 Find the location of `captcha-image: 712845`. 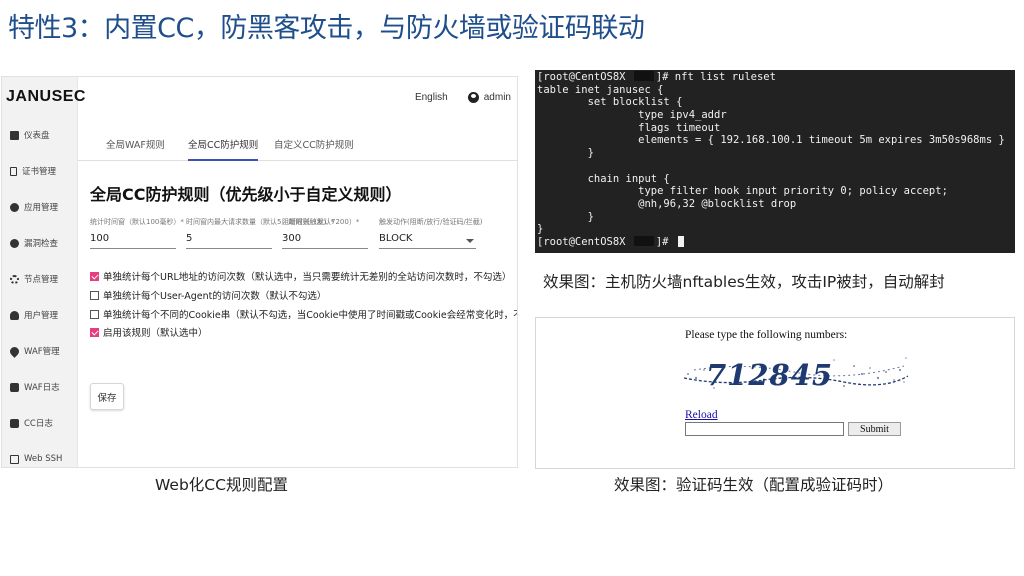

captcha-image: 712845 is located at coordinates (796, 374).